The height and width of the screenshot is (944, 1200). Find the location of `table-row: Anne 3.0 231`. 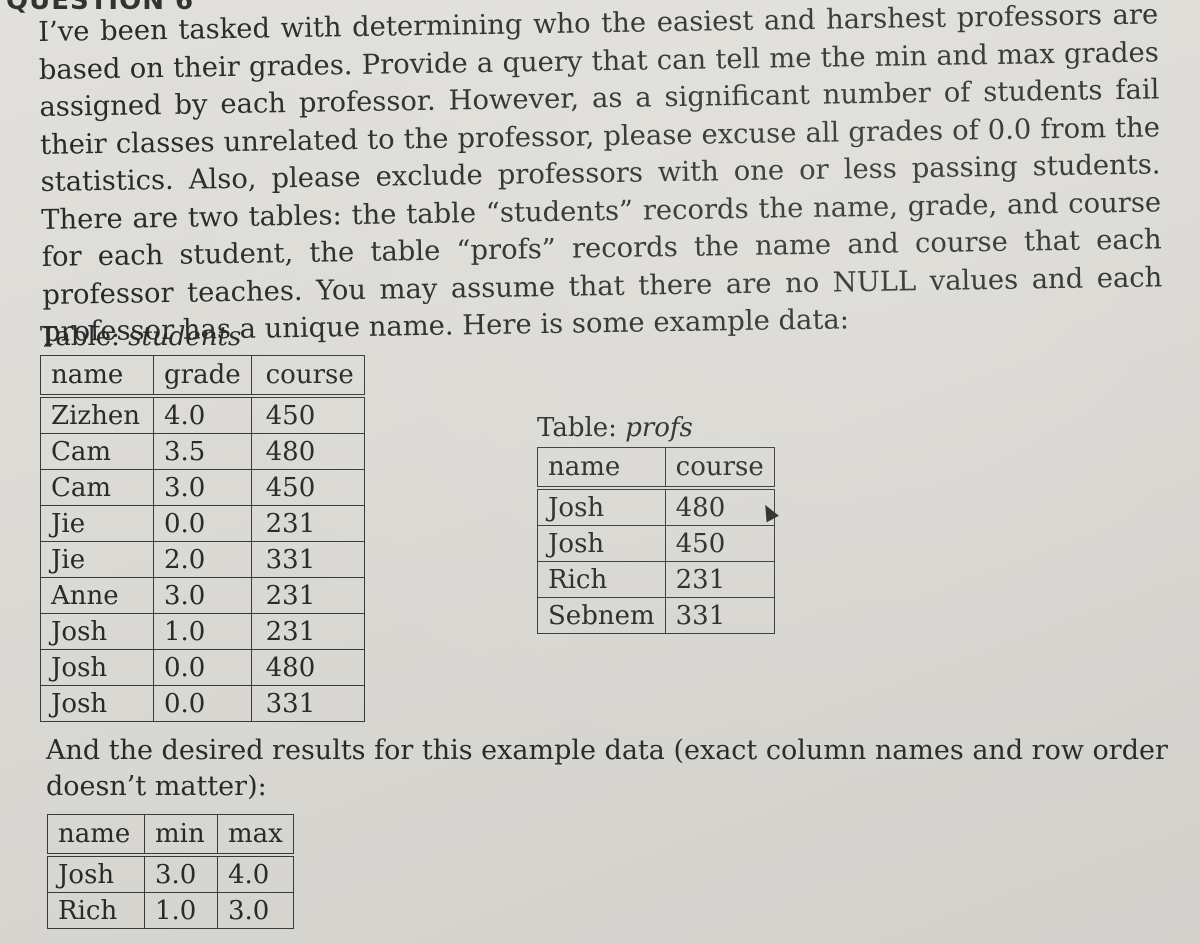

table-row: Anne 3.0 231 is located at coordinates (202, 595).